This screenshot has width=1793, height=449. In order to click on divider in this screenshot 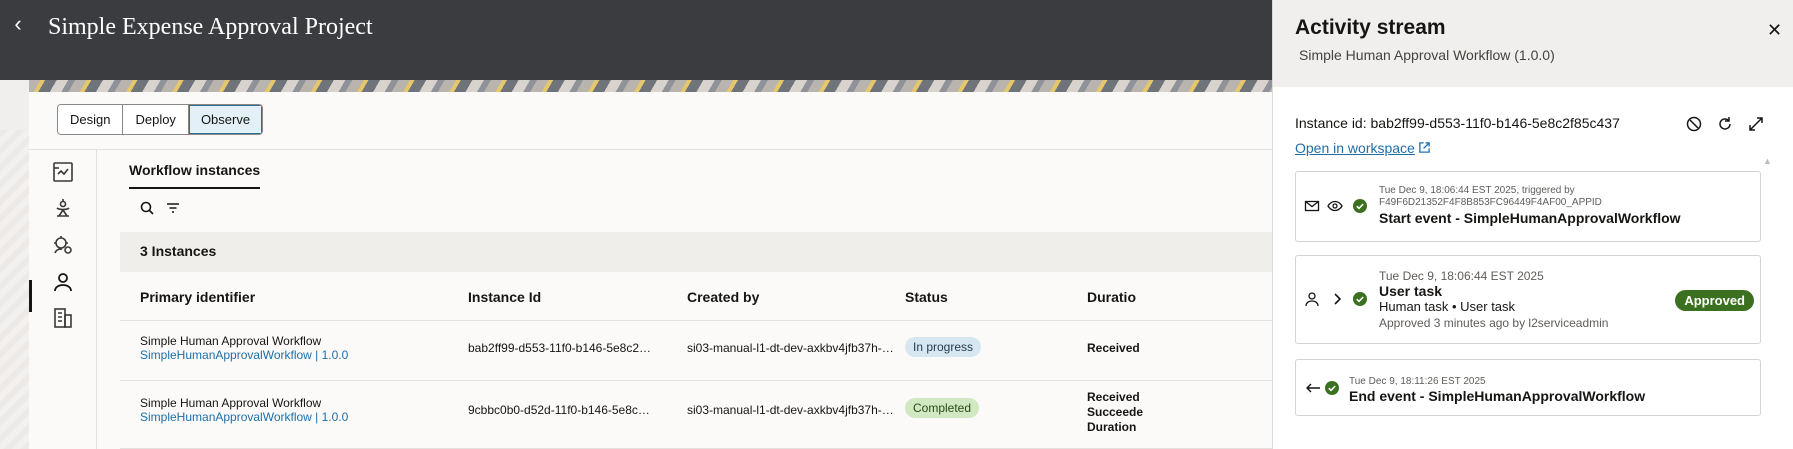, I will do `click(664, 149)`.